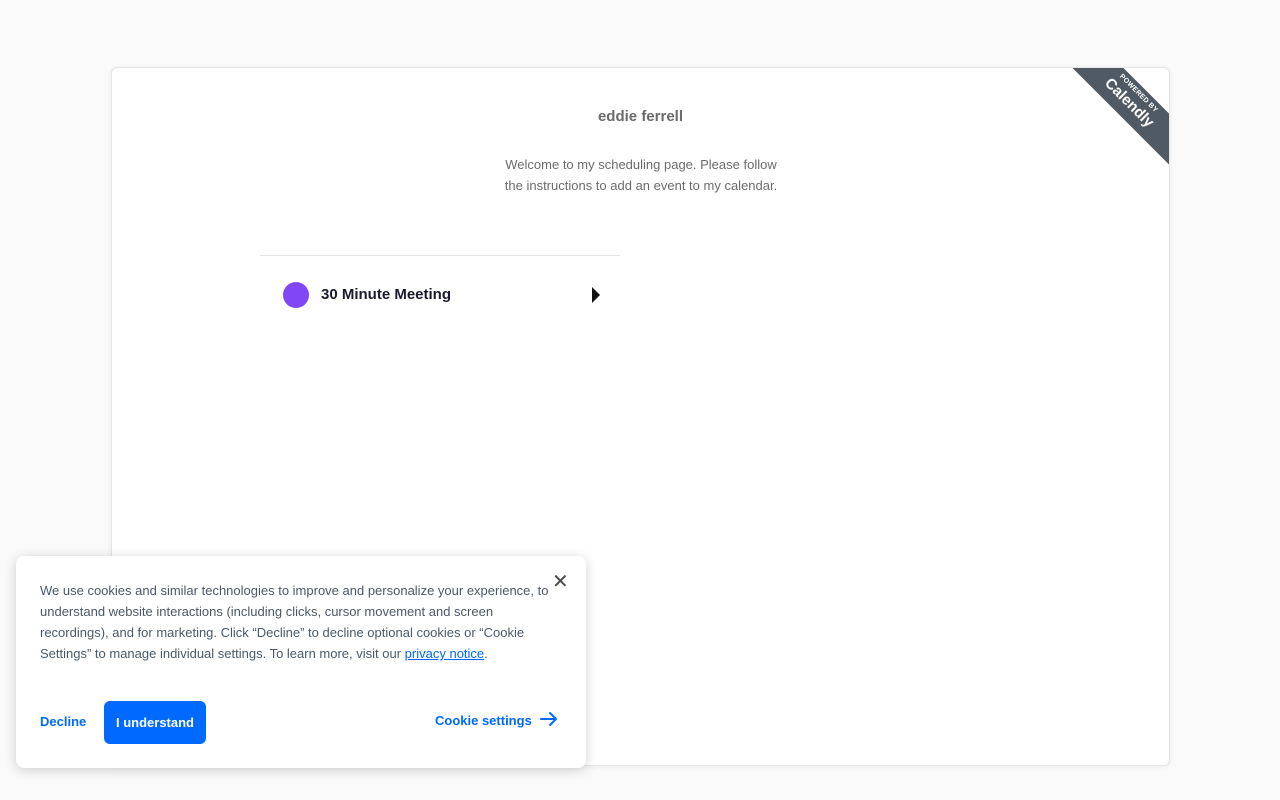  I want to click on divider, so click(440, 255).